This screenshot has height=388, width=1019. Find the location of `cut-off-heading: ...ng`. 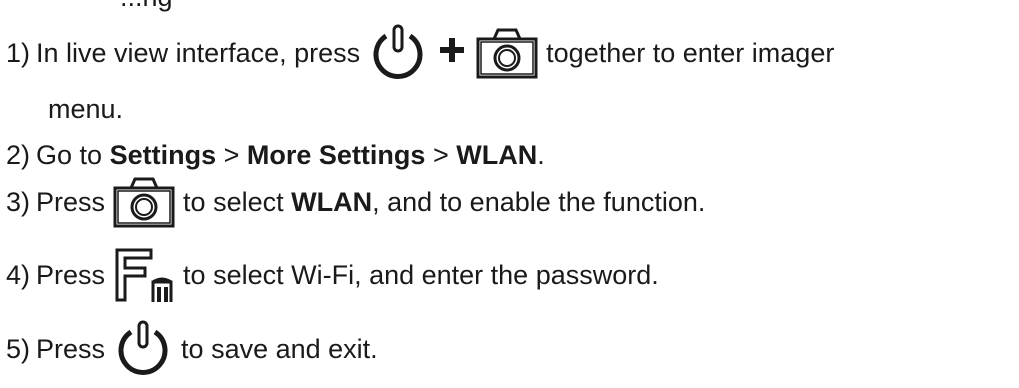

cut-off-heading: ...ng is located at coordinates (215, 8).